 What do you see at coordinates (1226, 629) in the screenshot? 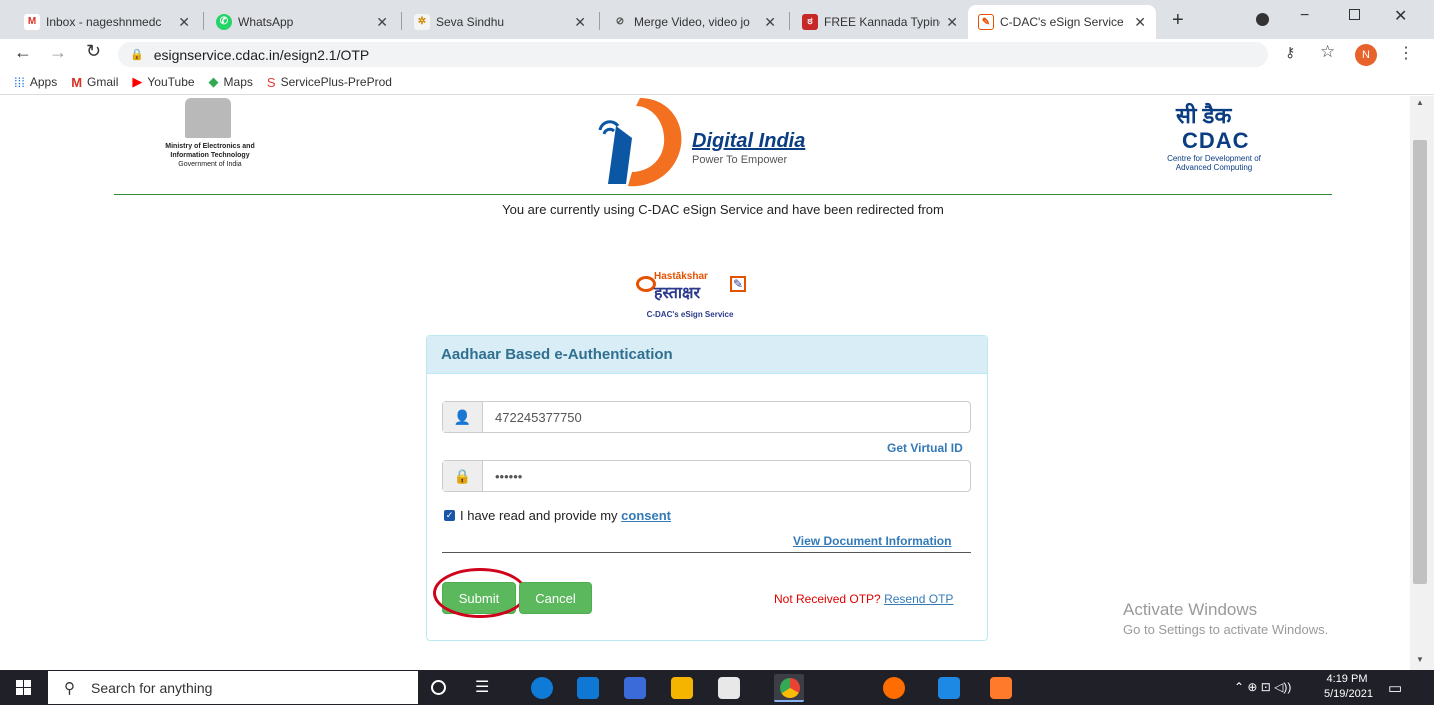
I see `activate-subtitle: Go to Settings to activate Windows.` at bounding box center [1226, 629].